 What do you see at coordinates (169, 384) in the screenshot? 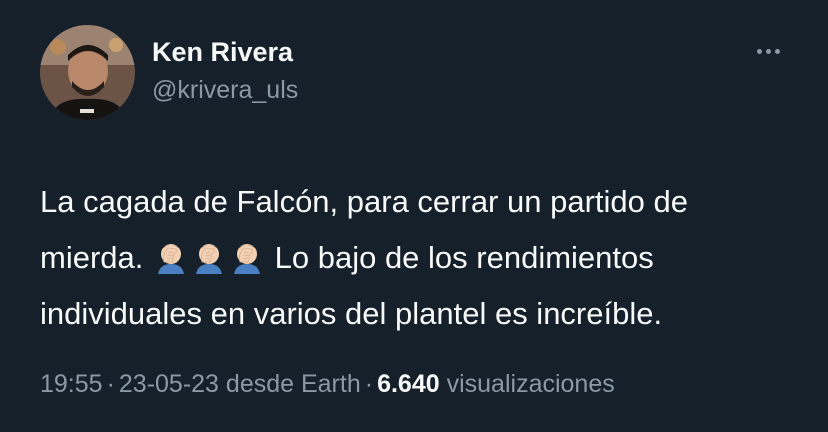
I see `tweet-date: 23-05-23` at bounding box center [169, 384].